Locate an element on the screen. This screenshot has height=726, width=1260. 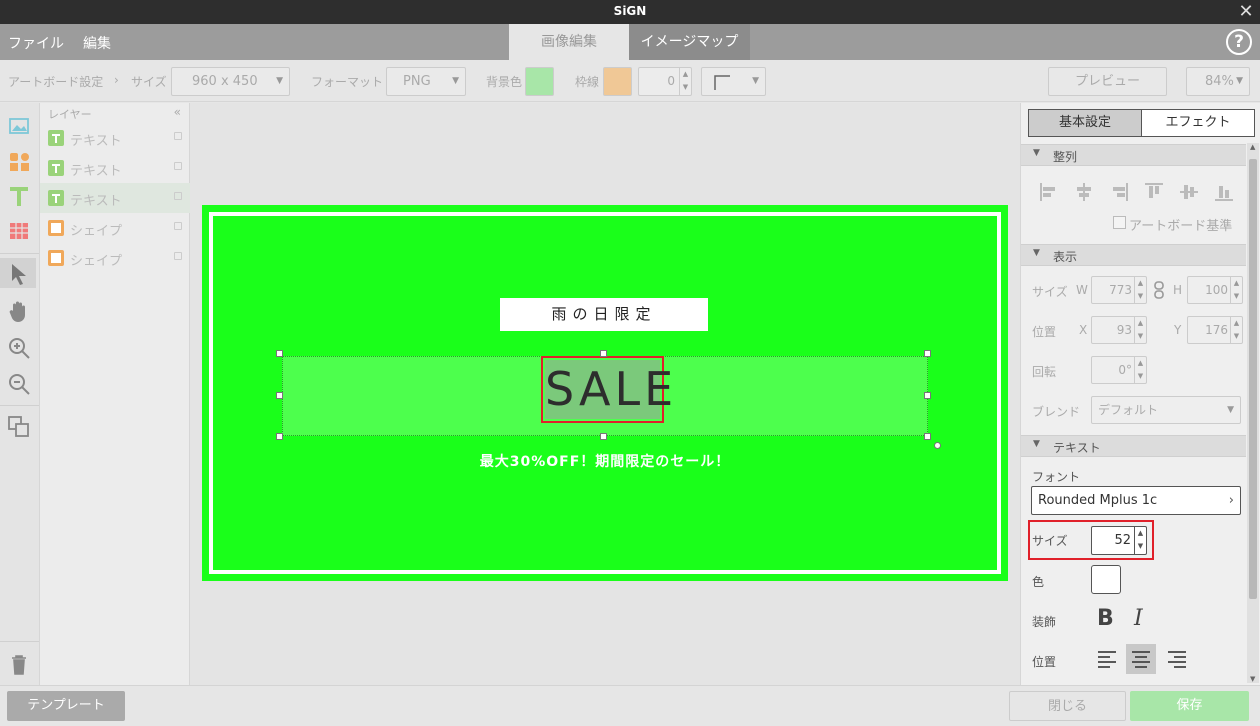
align-middle-v-icon is located at coordinates (1189, 192).